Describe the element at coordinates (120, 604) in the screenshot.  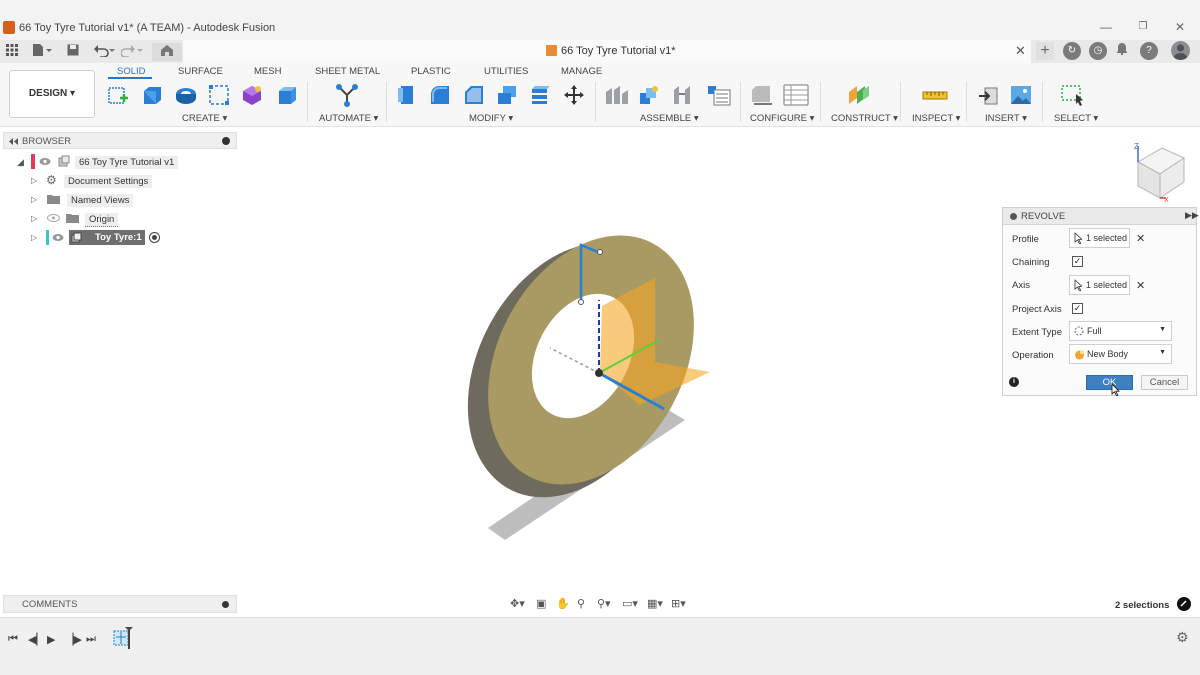
I see `comments-panel-header: COMMENTS` at that location.